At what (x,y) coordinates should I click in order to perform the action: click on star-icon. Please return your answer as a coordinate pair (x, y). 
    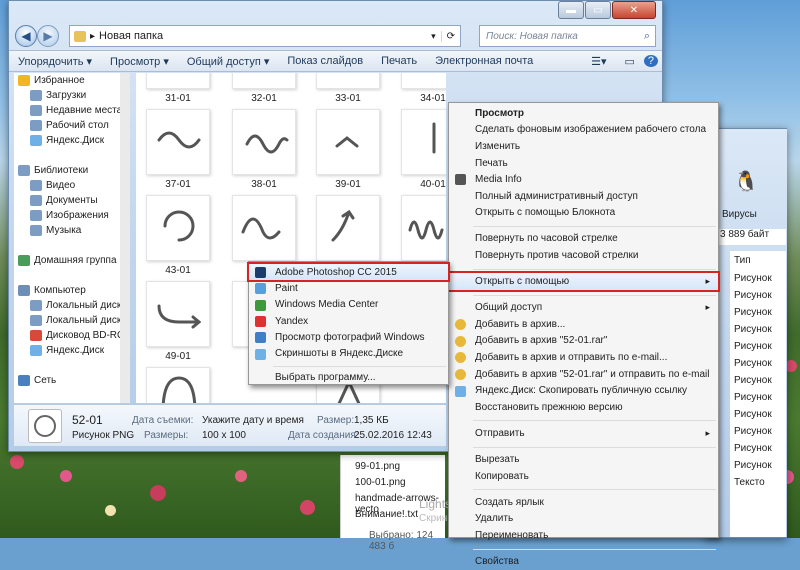
    Looking at the image, I should click on (24, 80).